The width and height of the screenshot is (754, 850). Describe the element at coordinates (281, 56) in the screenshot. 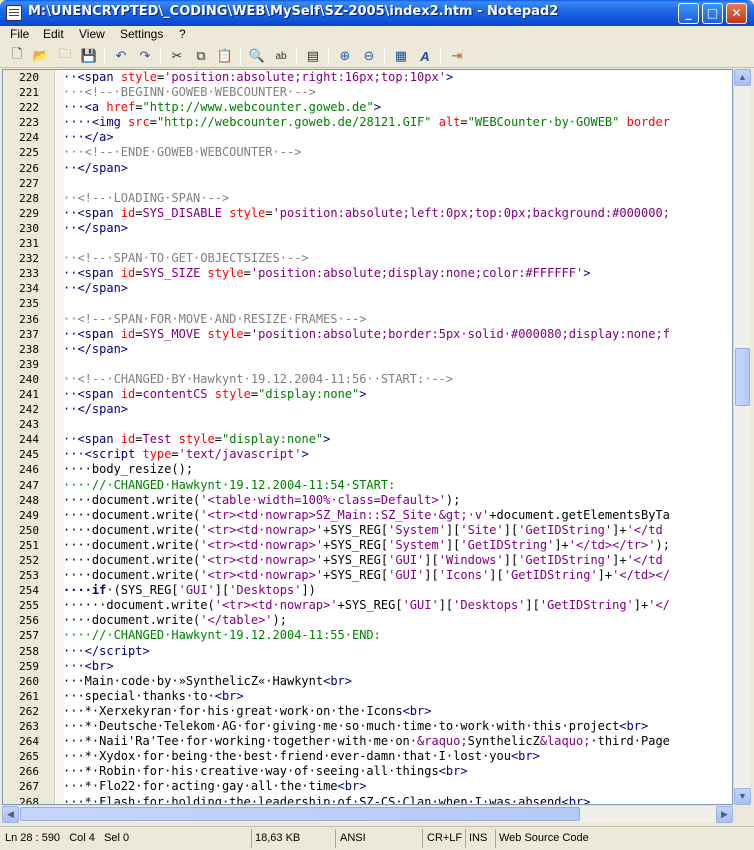

I see `replace-icon: ab` at that location.